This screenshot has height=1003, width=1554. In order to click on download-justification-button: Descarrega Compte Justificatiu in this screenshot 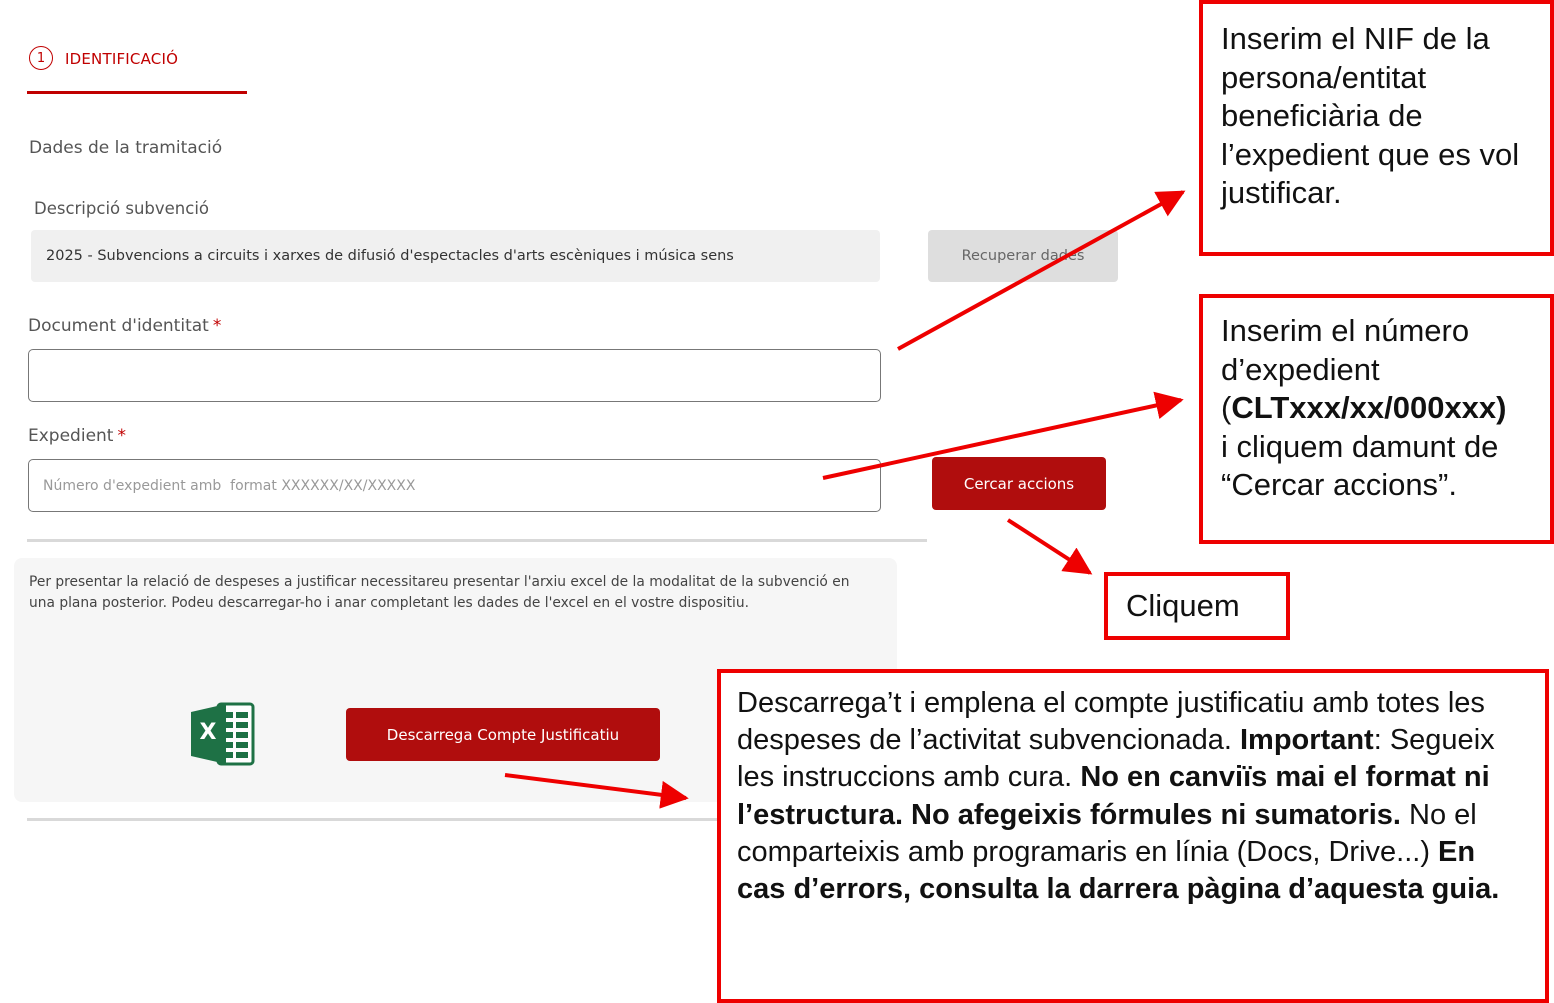, I will do `click(503, 734)`.